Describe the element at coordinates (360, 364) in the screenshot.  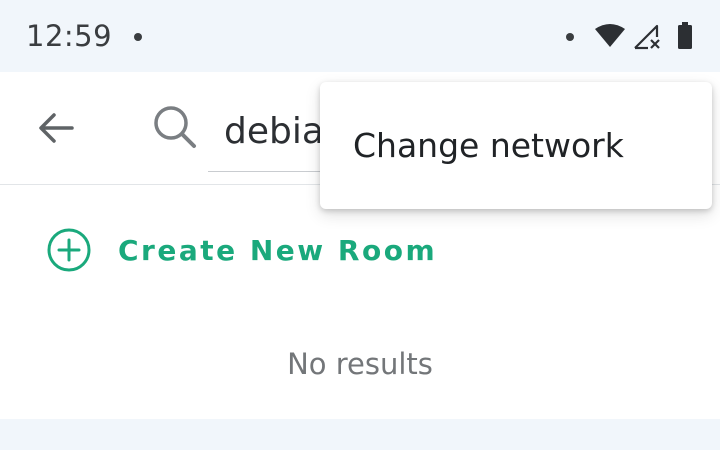
I see `no-results-text: No results` at that location.